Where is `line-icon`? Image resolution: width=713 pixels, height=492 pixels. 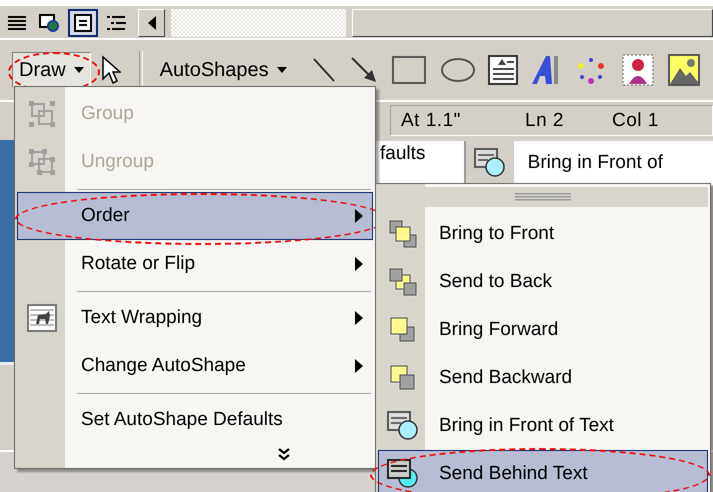 line-icon is located at coordinates (324, 70).